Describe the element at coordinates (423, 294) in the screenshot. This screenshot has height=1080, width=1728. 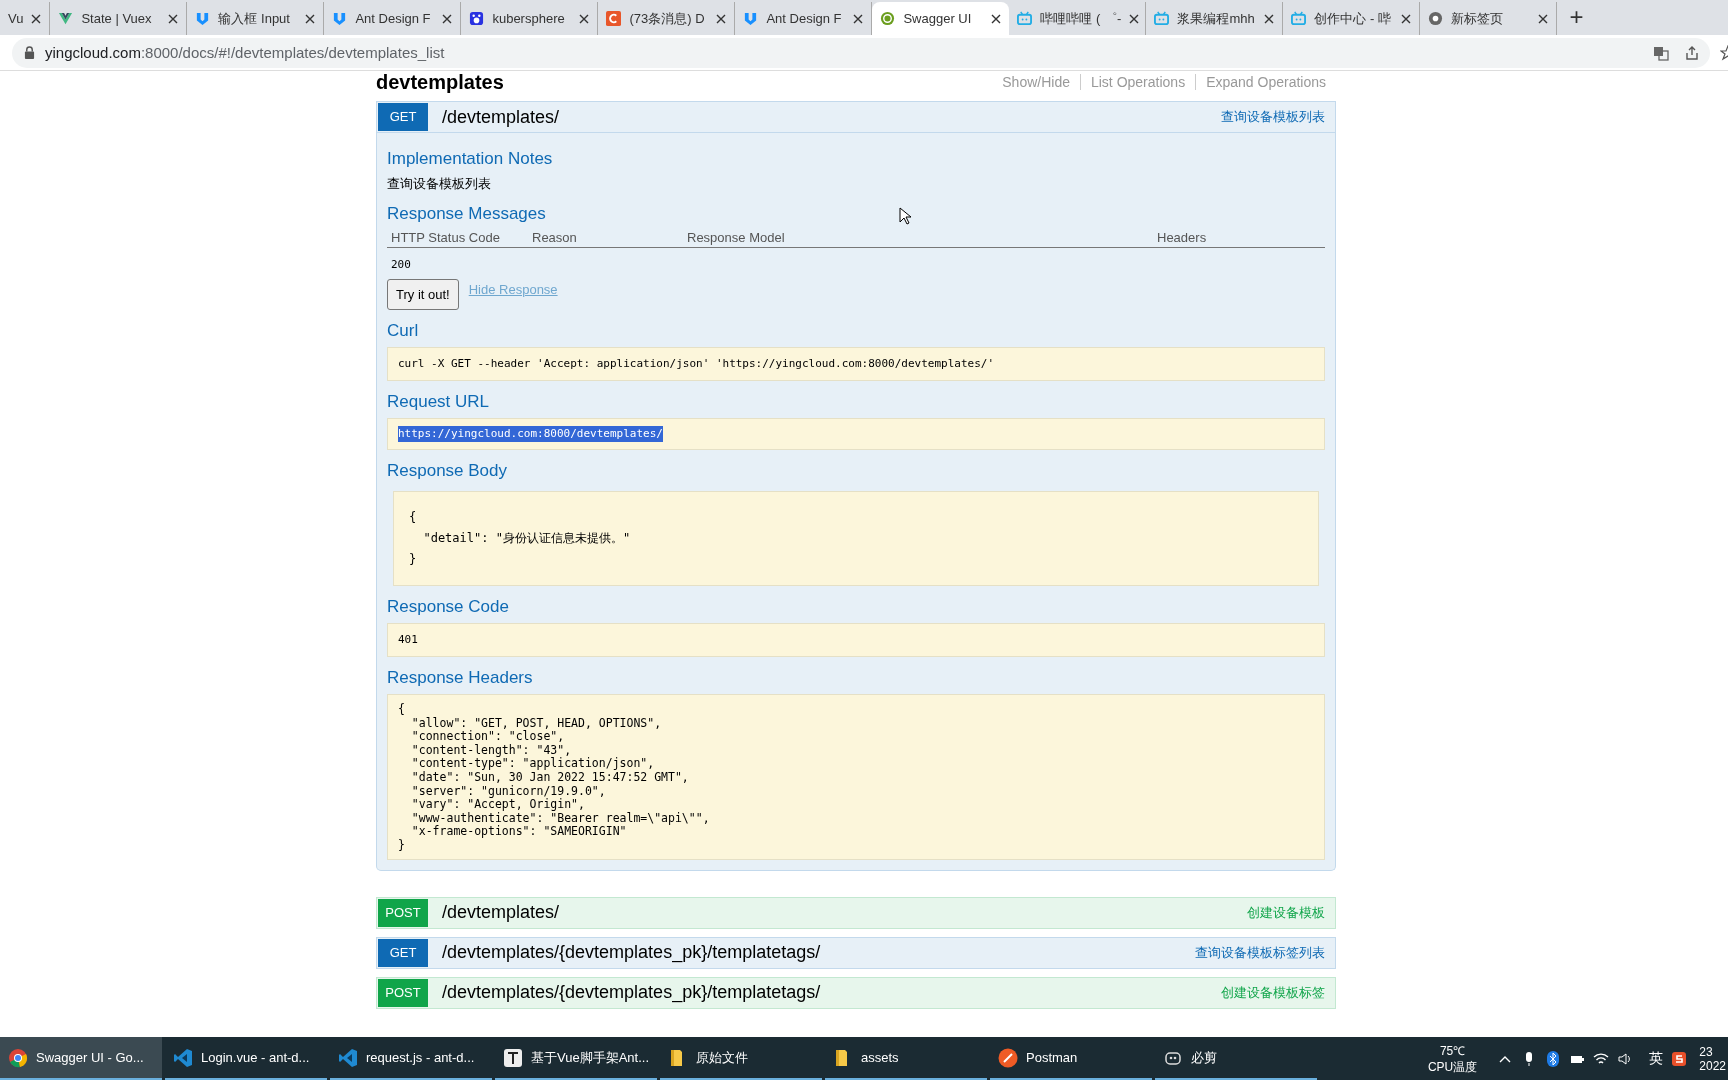
I see `try-it-out-button: Try it out!` at that location.